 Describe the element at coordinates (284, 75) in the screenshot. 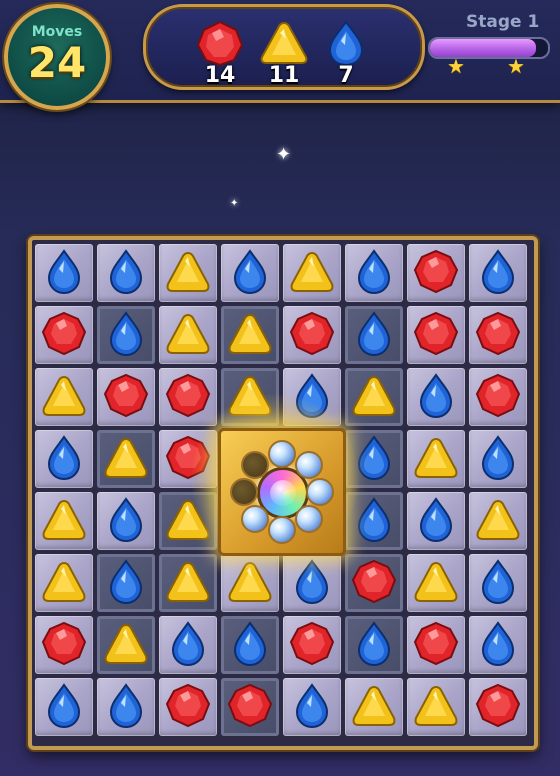

I see `goal-yellow-count: 11` at that location.